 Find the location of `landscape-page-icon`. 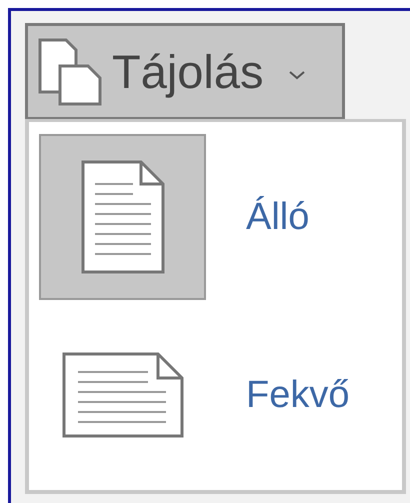

landscape-page-icon is located at coordinates (123, 395).